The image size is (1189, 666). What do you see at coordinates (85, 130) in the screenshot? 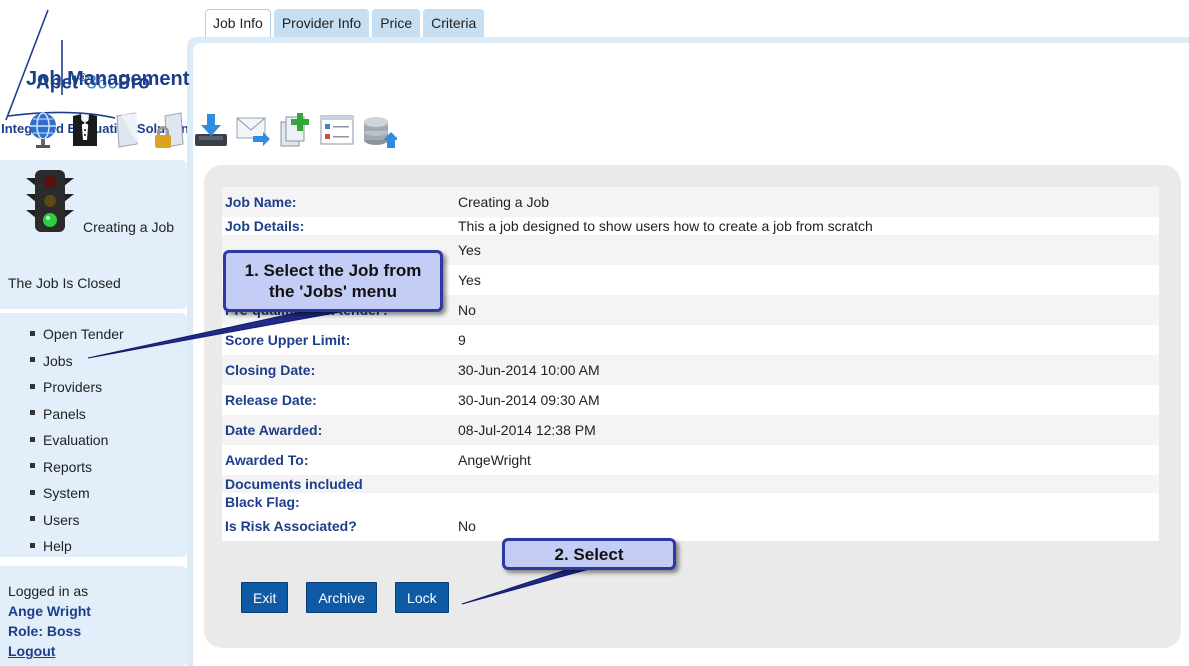
I see `tuxedo-icon` at bounding box center [85, 130].